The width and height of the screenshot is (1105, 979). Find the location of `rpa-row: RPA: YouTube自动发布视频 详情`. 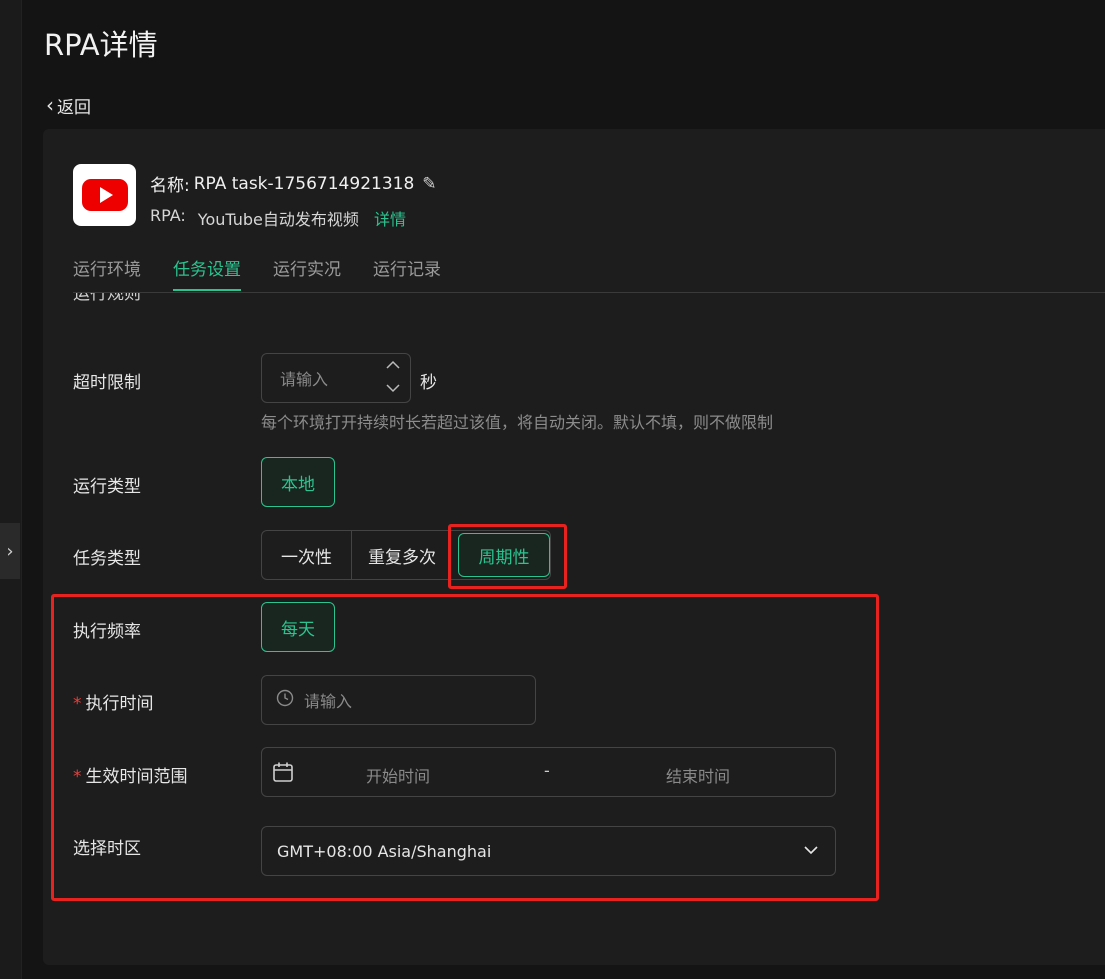

rpa-row: RPA: YouTube自动发布视频 详情 is located at coordinates (278, 218).